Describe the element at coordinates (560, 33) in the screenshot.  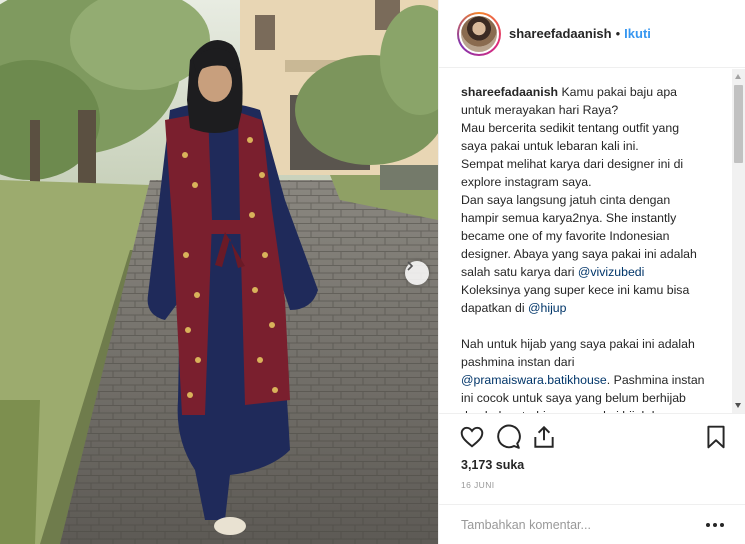
I see `header-username: shareefadaanish` at that location.